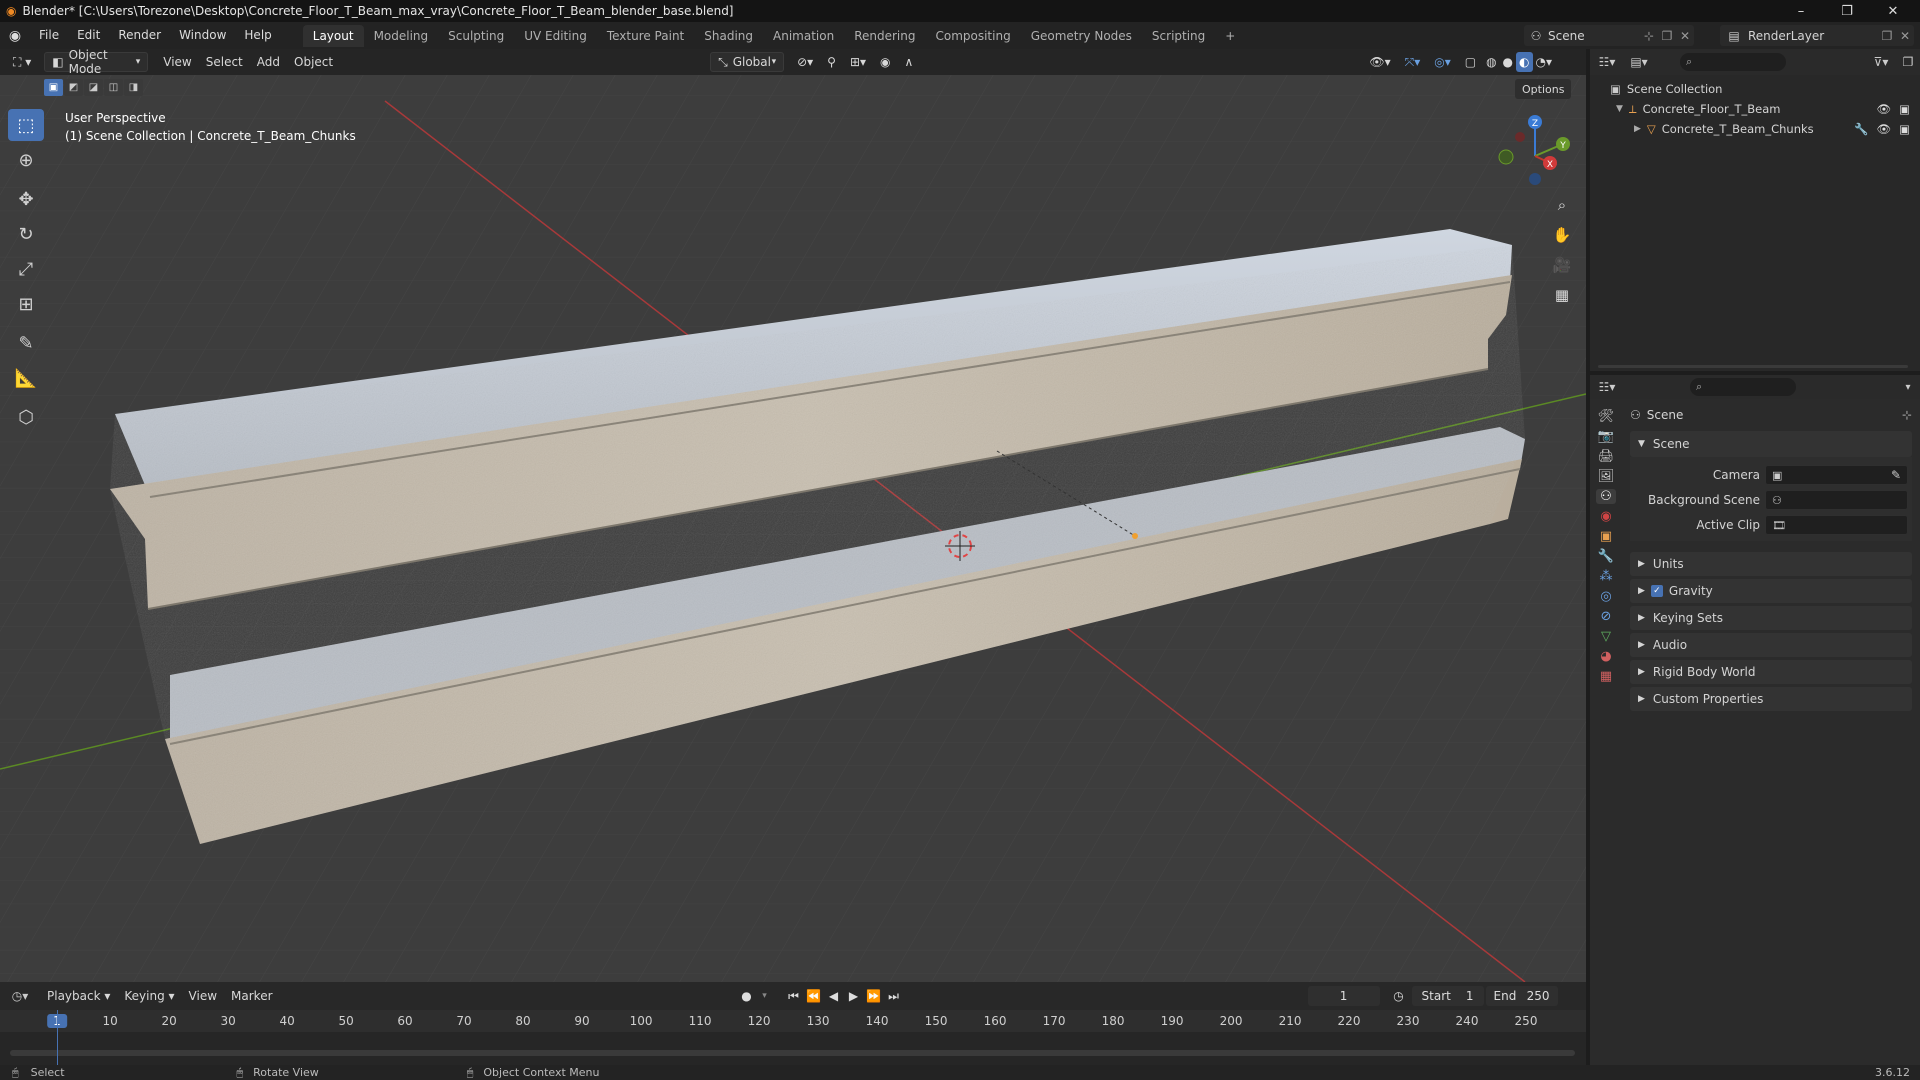  Describe the element at coordinates (1771, 591) in the screenshot. I see `panel-gravity: ▶ ✓ Gravity` at that location.